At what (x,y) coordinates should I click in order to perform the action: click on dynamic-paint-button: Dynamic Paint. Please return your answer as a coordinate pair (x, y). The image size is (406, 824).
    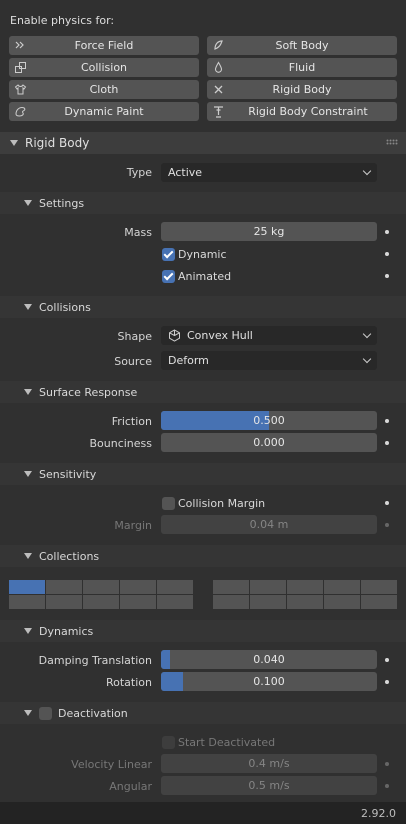
    Looking at the image, I should click on (104, 111).